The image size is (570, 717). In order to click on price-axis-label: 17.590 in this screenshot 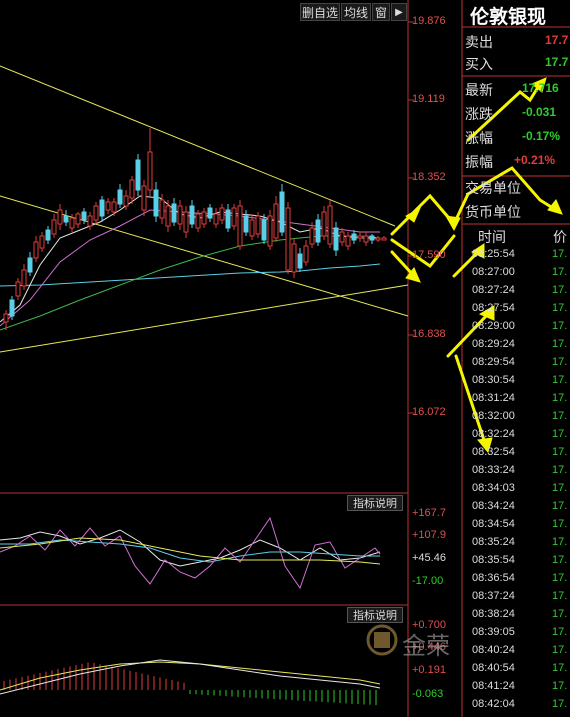, I will do `click(429, 255)`.